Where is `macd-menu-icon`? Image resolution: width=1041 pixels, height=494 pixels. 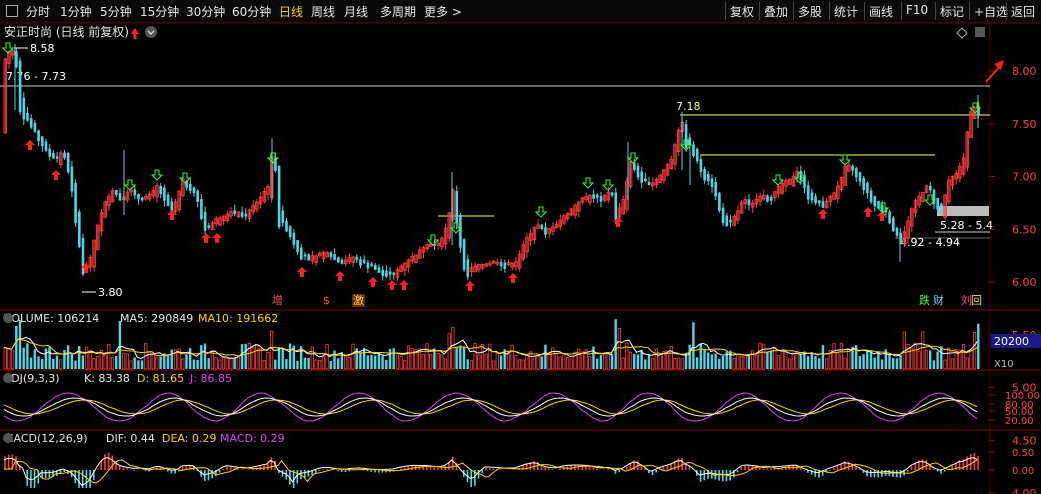 macd-menu-icon is located at coordinates (8, 438).